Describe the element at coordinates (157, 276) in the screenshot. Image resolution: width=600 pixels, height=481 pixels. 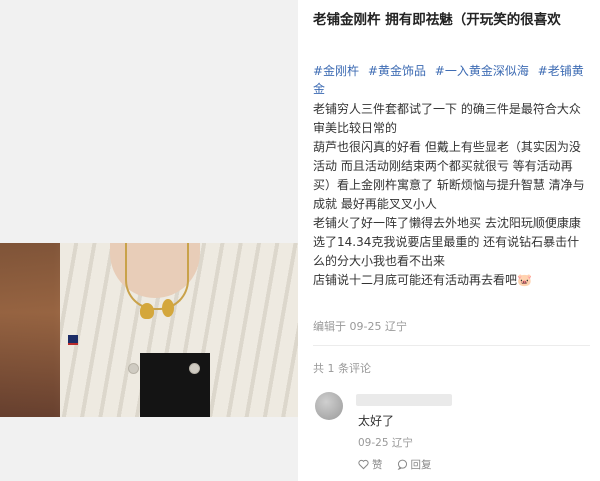
I see `photo-necklace` at that location.